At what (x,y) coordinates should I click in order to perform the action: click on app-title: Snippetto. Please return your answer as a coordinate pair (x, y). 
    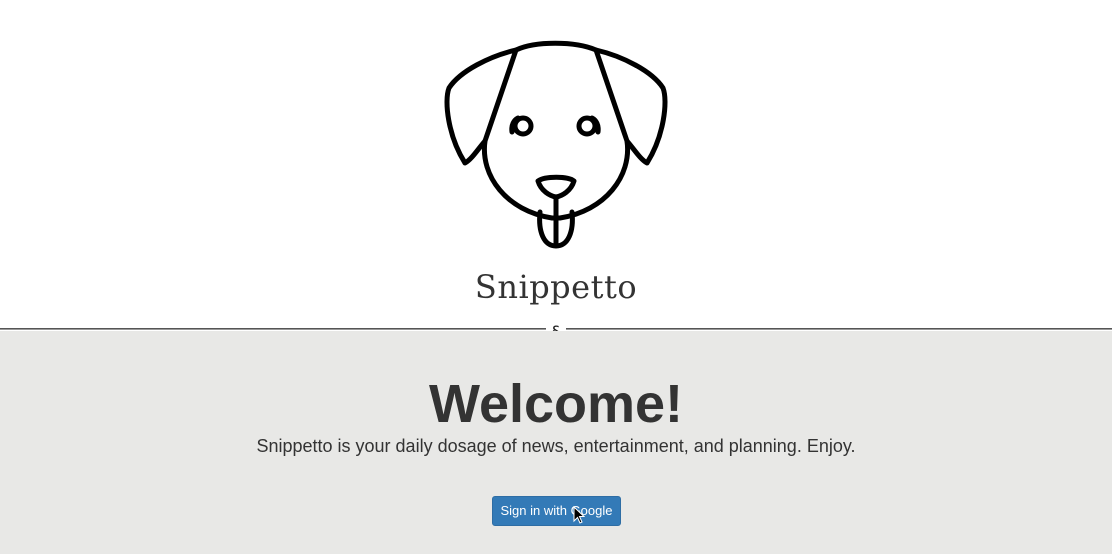
    Looking at the image, I should click on (556, 287).